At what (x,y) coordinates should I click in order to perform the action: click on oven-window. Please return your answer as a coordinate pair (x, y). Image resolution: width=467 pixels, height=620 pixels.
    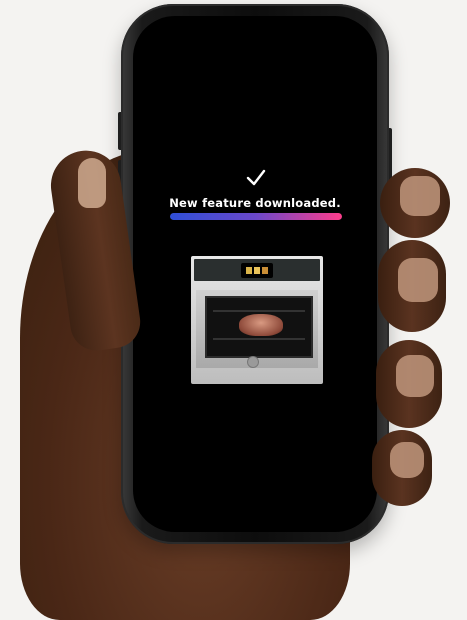
    Looking at the image, I should click on (259, 327).